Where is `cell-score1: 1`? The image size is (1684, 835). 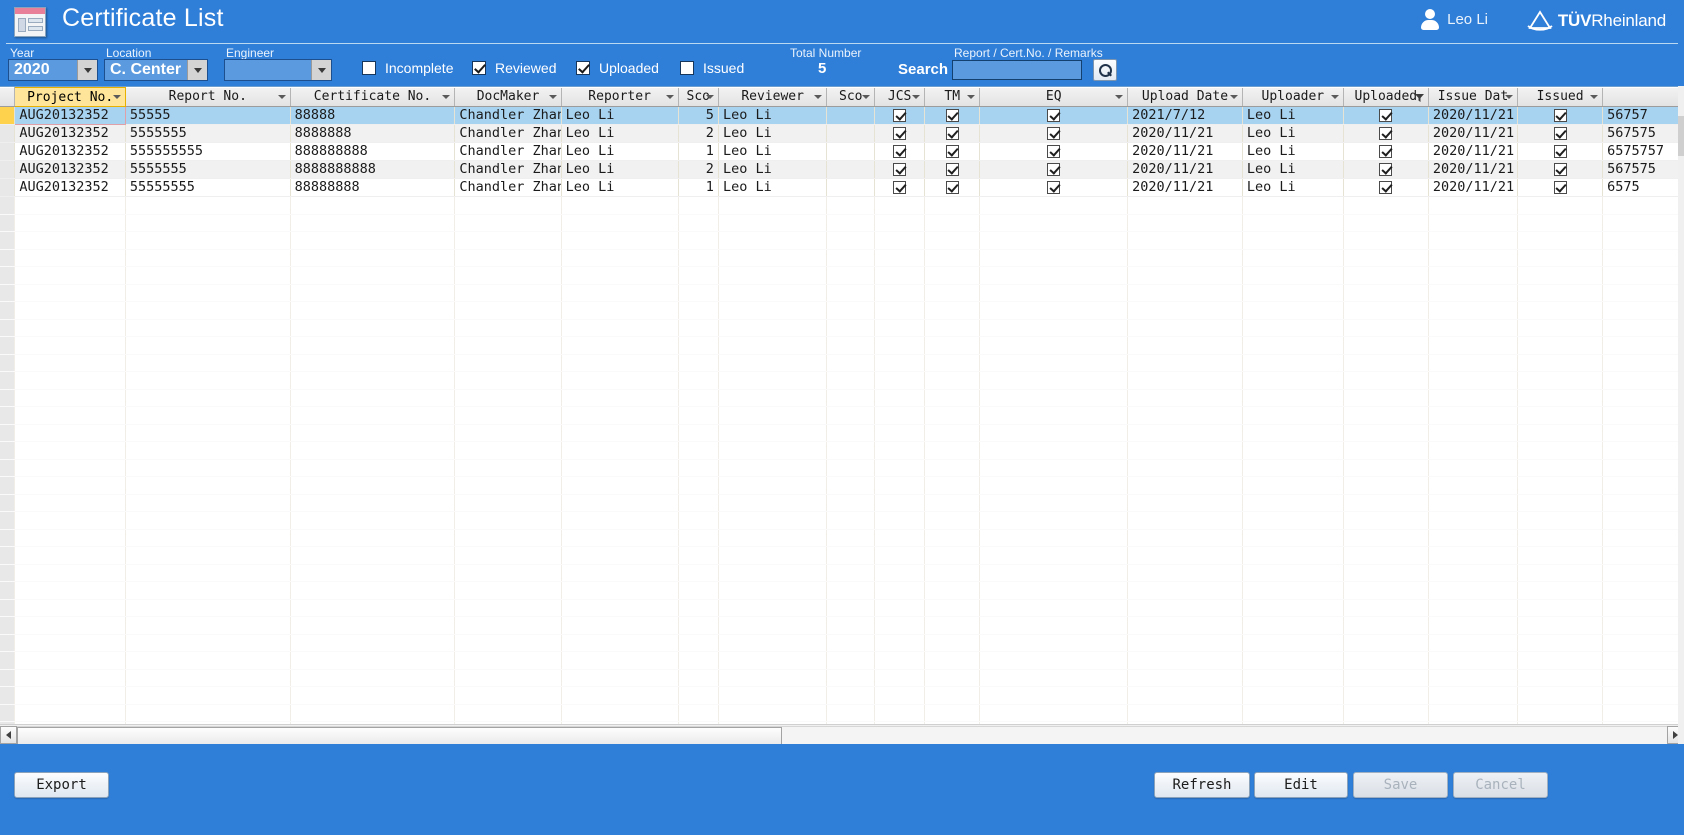
cell-score1: 1 is located at coordinates (698, 151).